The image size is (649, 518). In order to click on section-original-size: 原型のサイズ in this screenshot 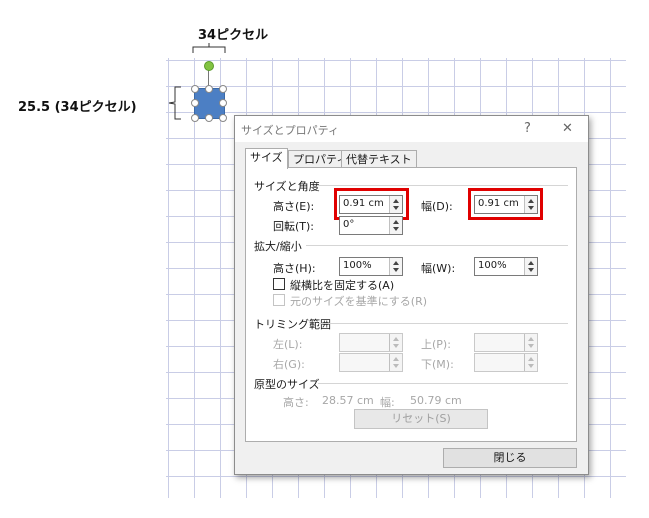, I will do `click(411, 384)`.